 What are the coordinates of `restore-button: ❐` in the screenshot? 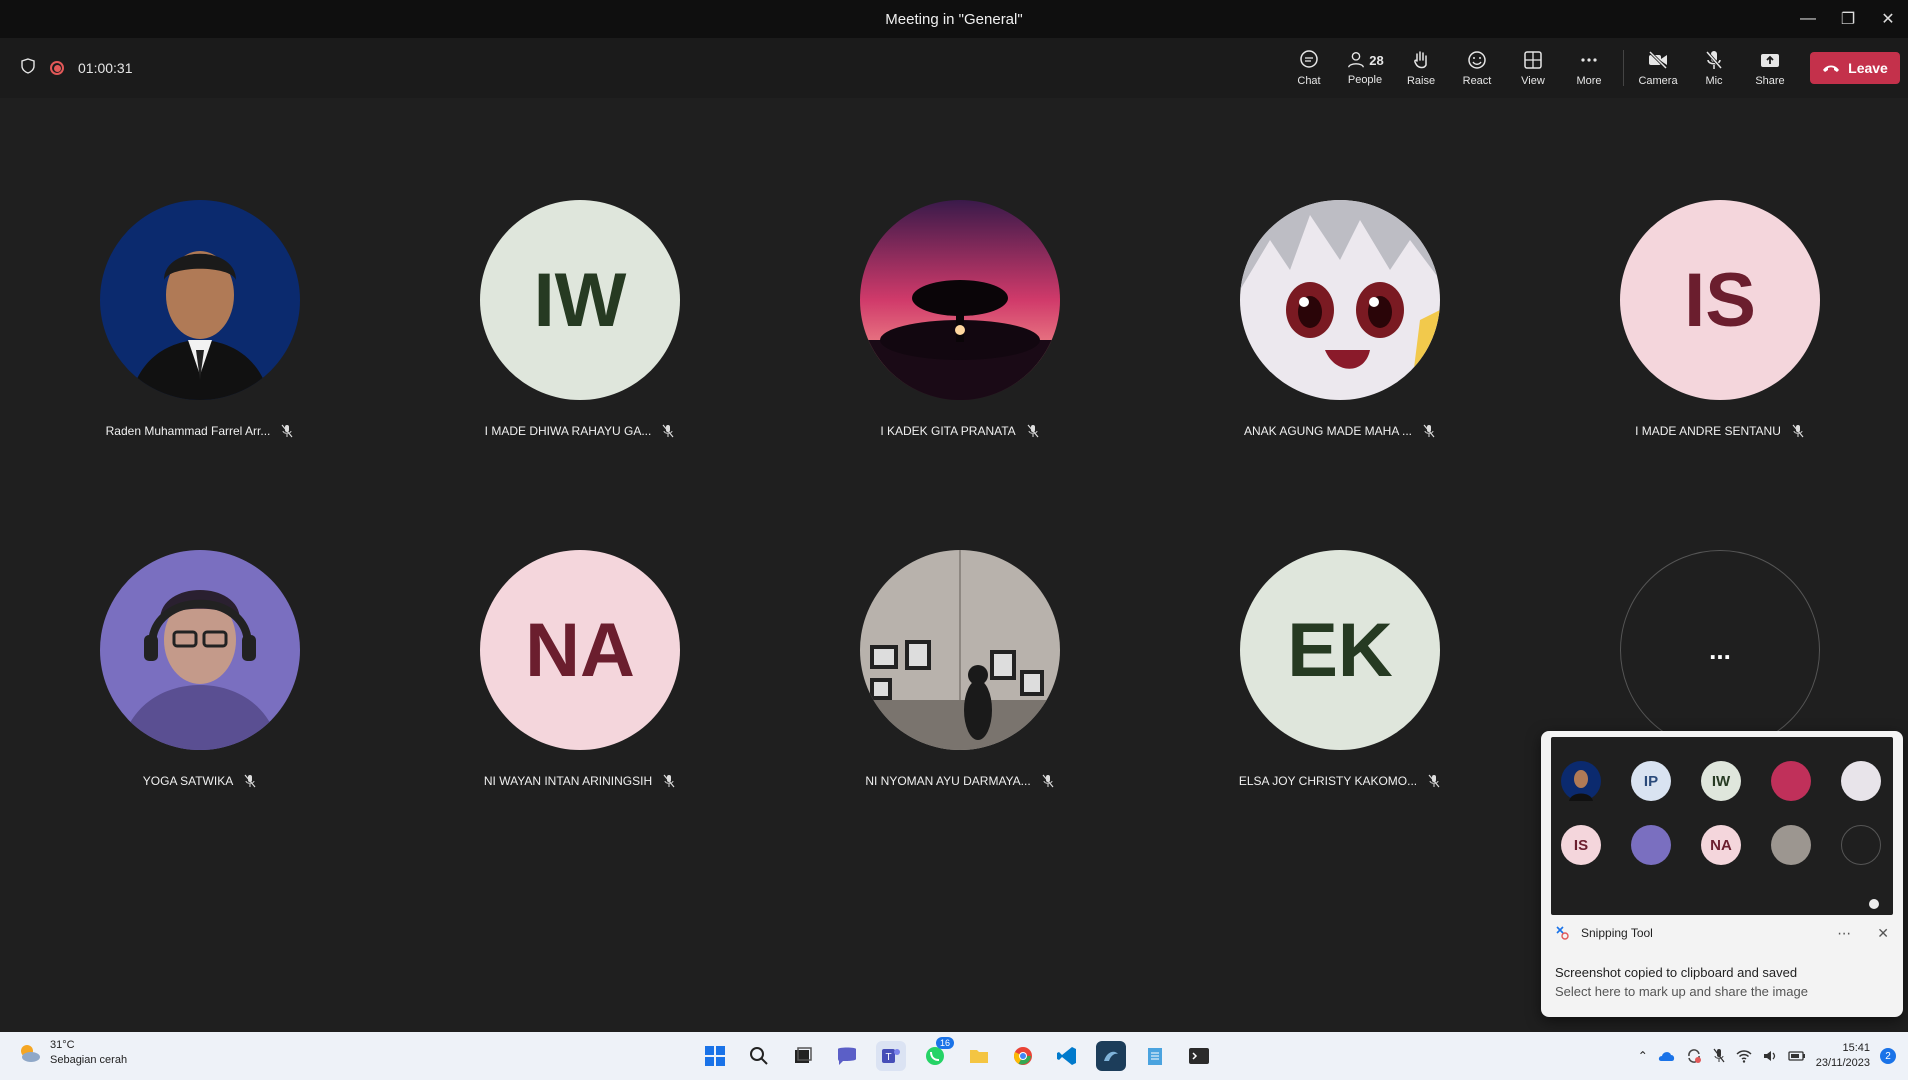 It's located at (1848, 19).